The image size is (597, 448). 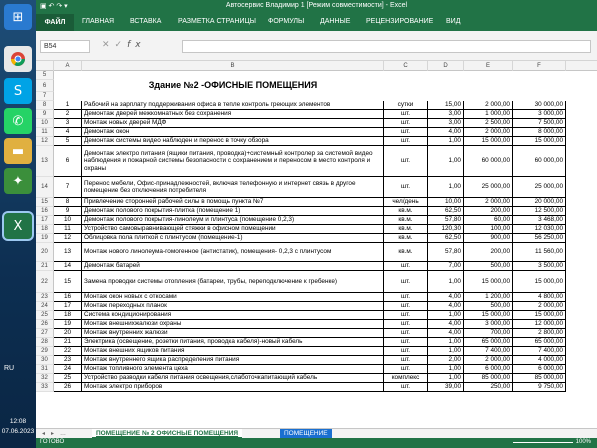 What do you see at coordinates (335, 21) in the screenshot?
I see `tab-data: ДАННЫЕ` at bounding box center [335, 21].